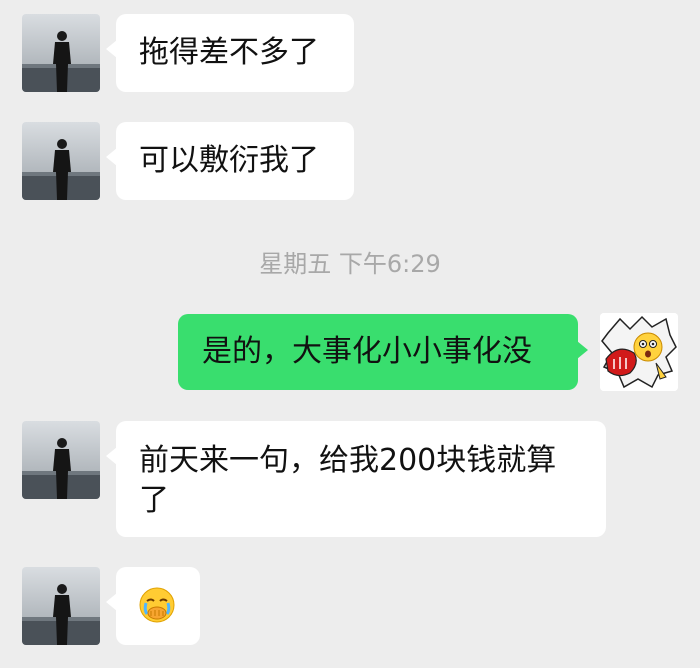 The width and height of the screenshot is (700, 668). I want to click on face-with-hand-over-mouth-tears-emoji-icon, so click(157, 605).